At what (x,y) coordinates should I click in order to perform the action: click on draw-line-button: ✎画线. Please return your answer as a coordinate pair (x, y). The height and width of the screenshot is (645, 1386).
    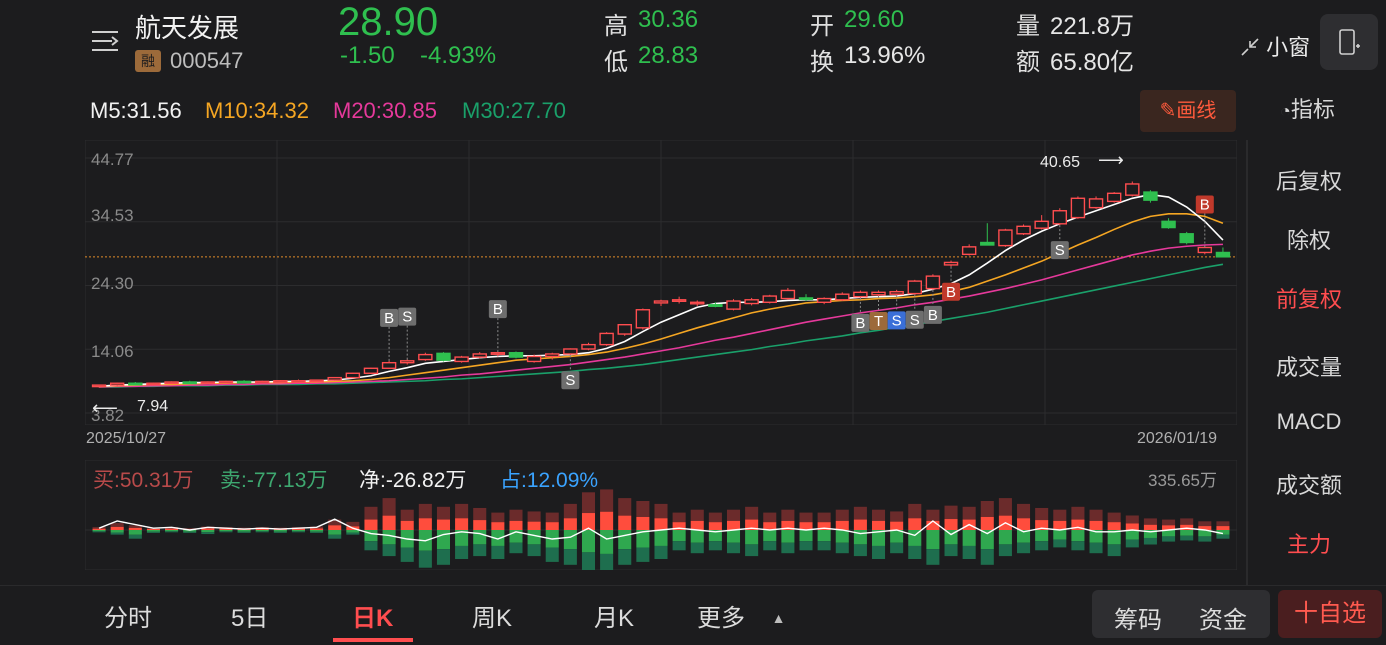
    Looking at the image, I should click on (1188, 111).